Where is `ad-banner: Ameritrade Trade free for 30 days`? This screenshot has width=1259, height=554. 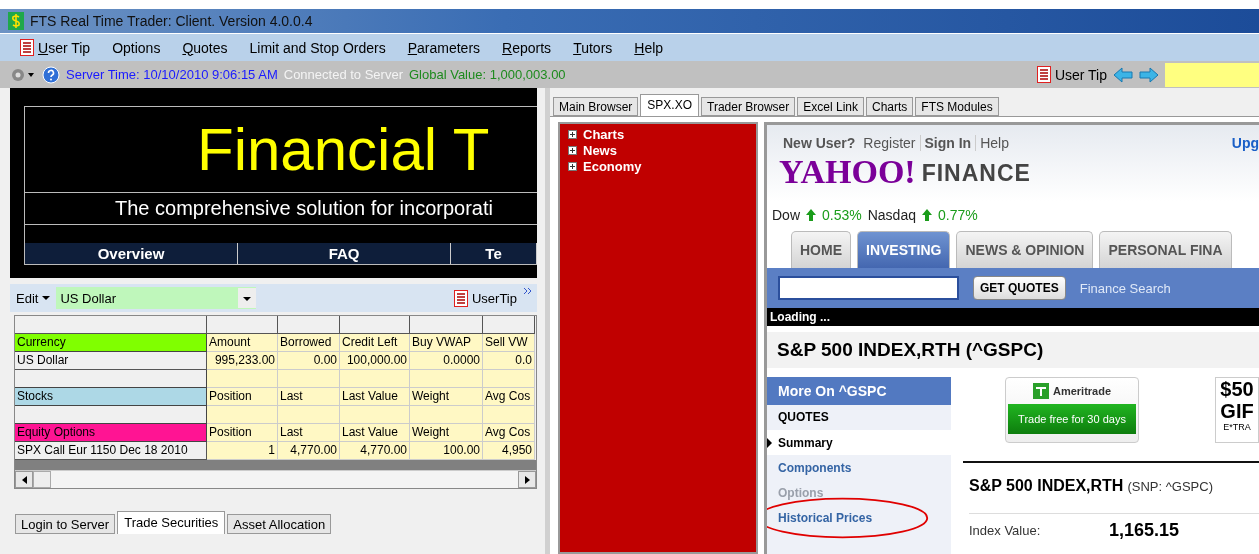 ad-banner: Ameritrade Trade free for 30 days is located at coordinates (1072, 410).